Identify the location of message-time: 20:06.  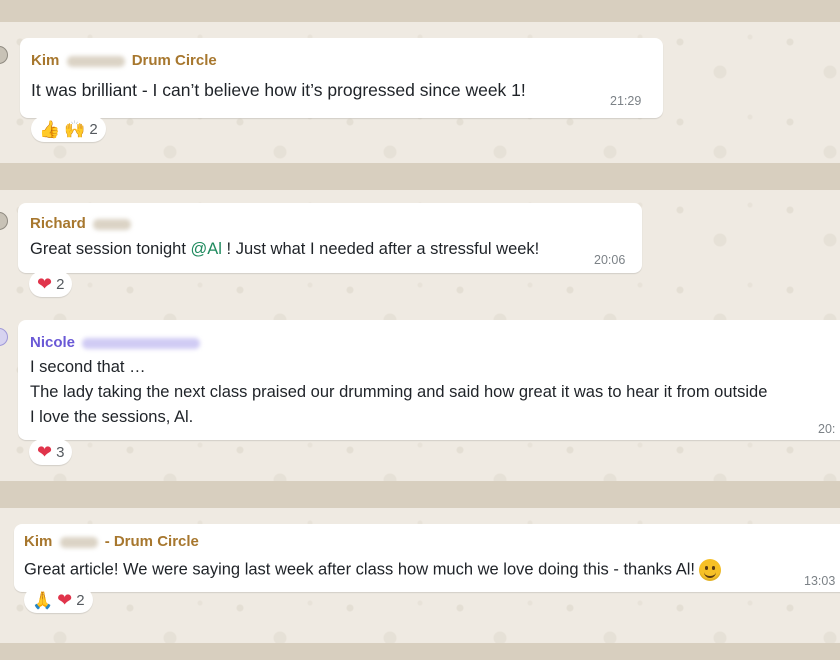
(610, 260).